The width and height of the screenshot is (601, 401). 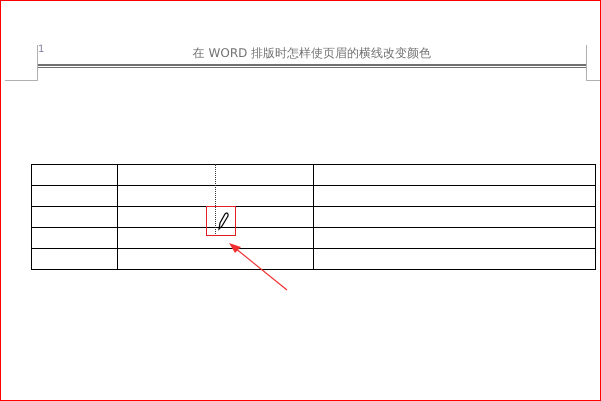 I want to click on header-title: 在 WORD 排版时怎样使页眉的横线改变颜色, so click(x=312, y=53).